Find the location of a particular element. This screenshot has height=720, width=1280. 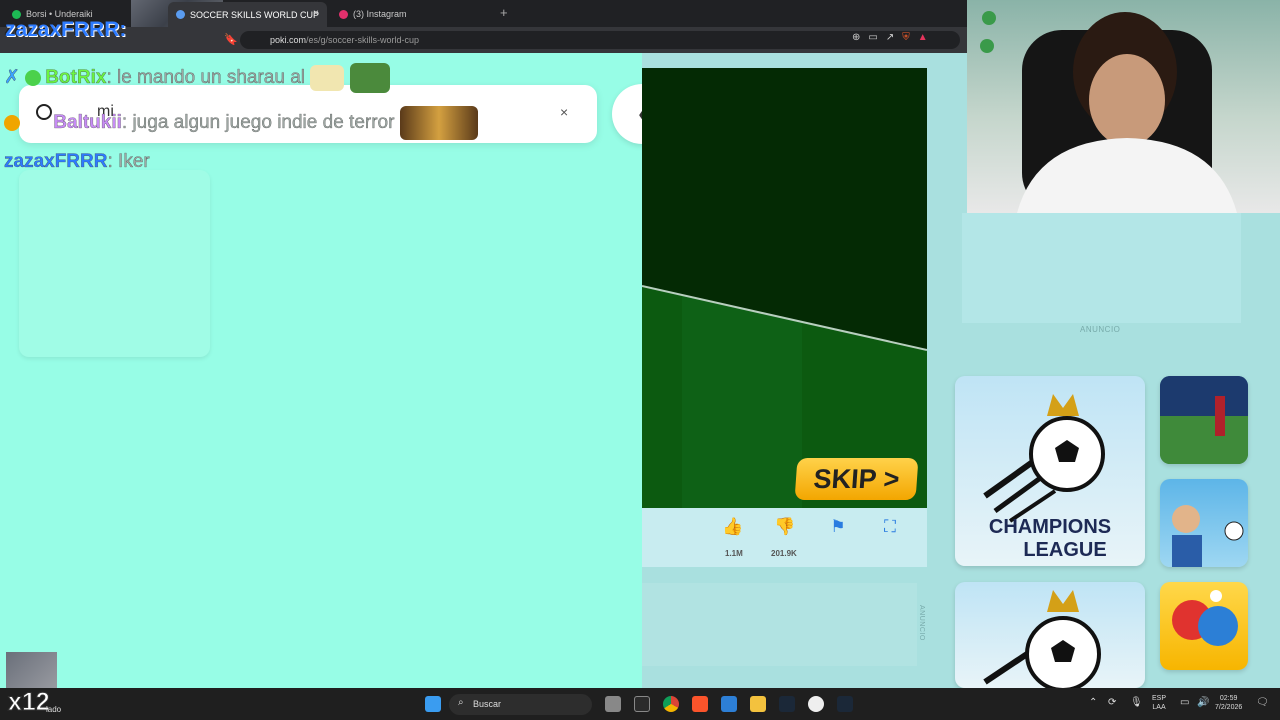

game-thumbnail-freekick is located at coordinates (1204, 420).